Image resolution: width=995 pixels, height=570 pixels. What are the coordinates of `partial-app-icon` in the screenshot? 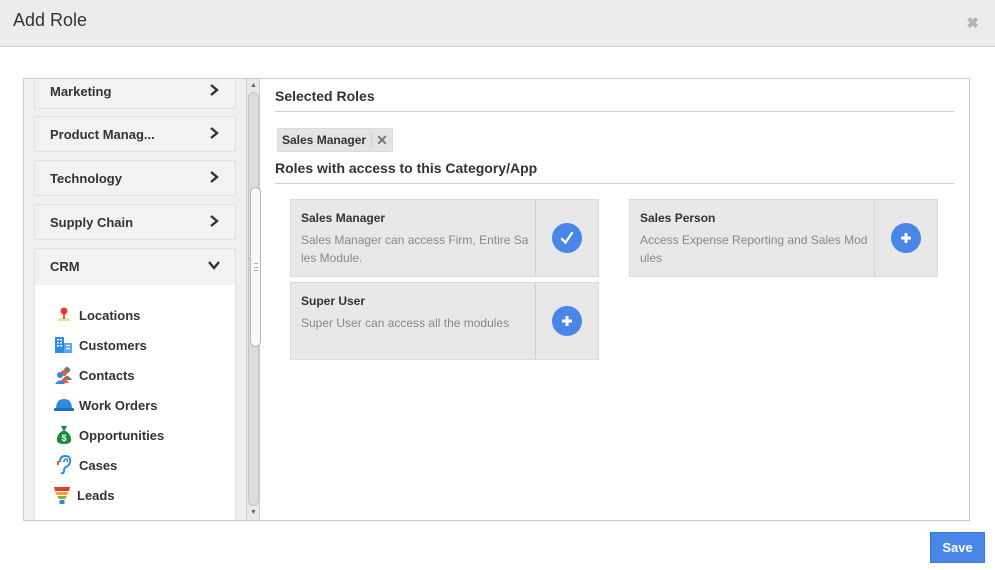 It's located at (64, 518).